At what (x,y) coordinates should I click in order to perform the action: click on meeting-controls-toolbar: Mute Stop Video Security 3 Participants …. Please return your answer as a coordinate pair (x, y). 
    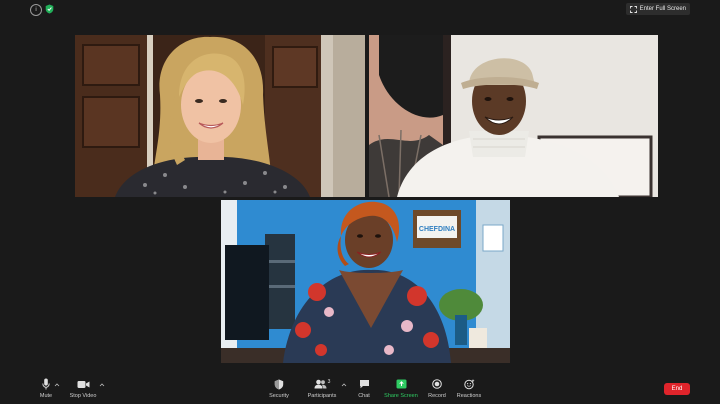
    Looking at the image, I should click on (360, 390).